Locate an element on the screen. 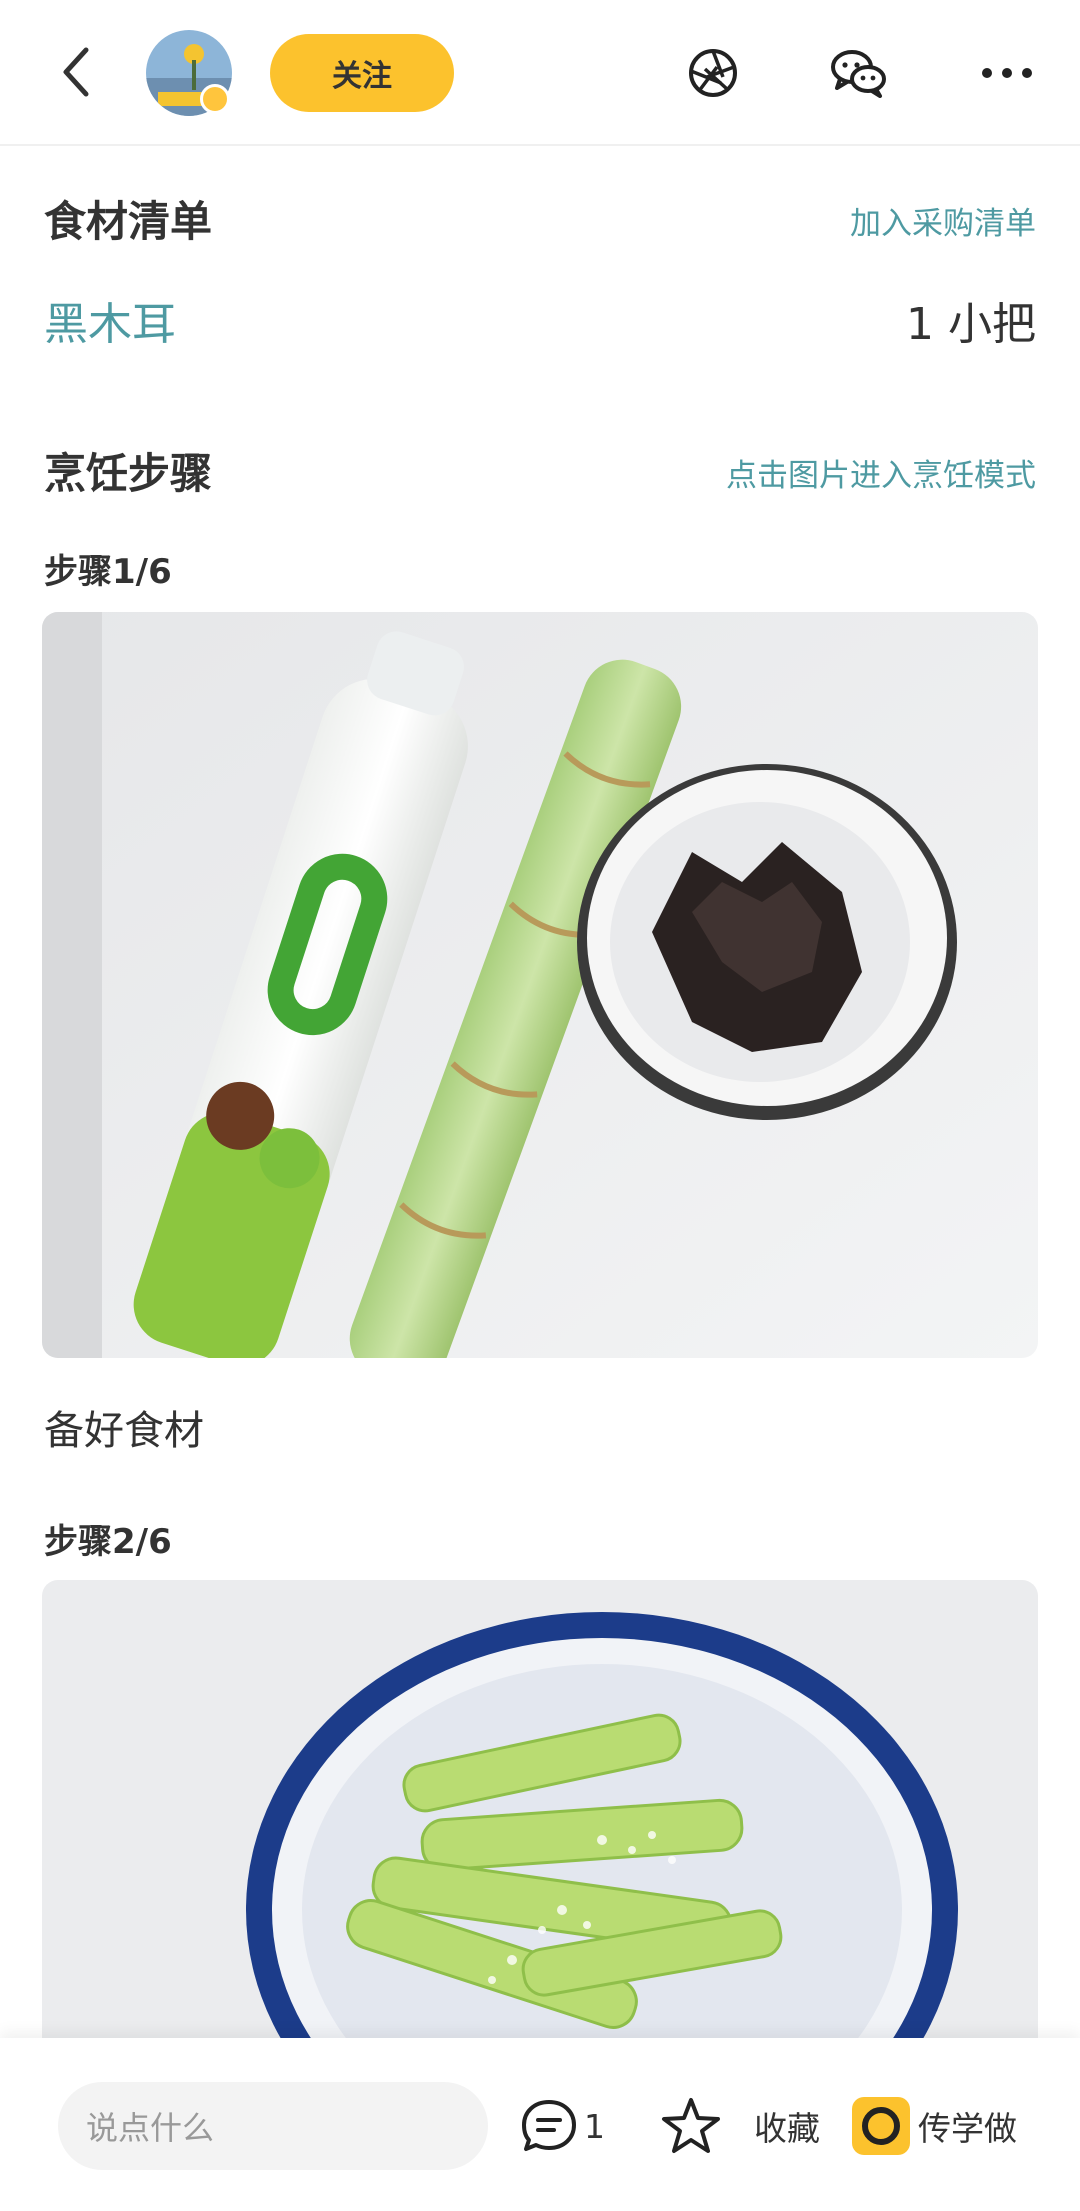 The image size is (1080, 2211). cooking-mode-link: 点击图片进入烹饪模式 is located at coordinates (881, 472).